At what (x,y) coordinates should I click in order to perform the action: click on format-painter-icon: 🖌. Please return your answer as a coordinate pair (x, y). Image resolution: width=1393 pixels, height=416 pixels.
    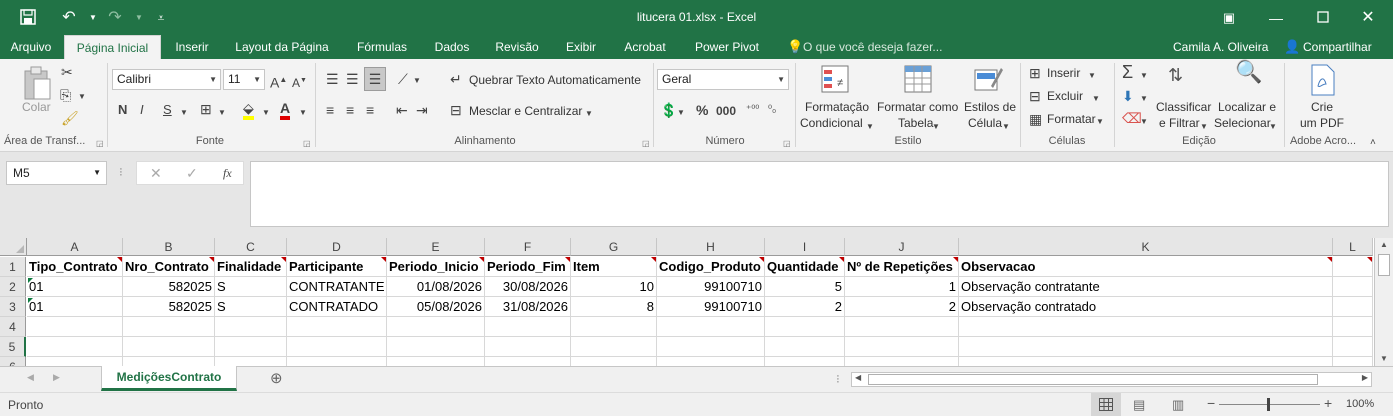
    Looking at the image, I should click on (70, 118).